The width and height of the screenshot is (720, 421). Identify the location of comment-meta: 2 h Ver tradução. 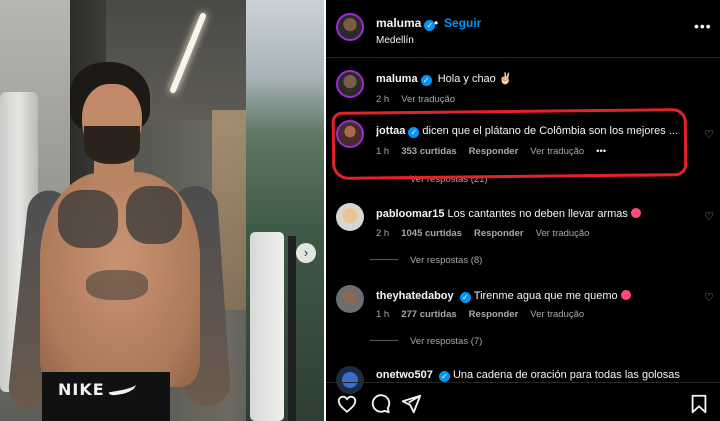
(421, 99).